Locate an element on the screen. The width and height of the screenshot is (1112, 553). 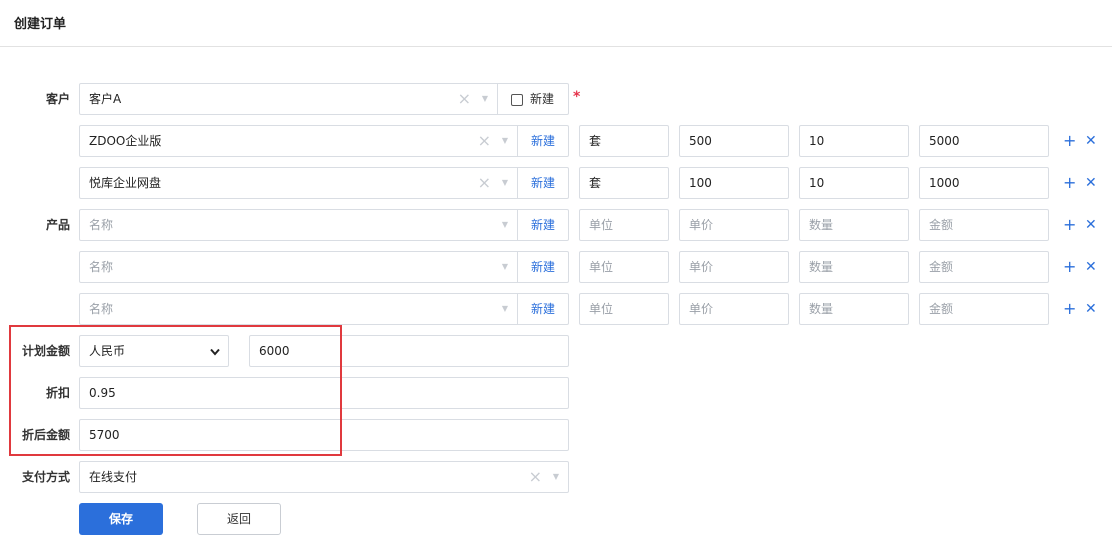
product-price-input: 100 is located at coordinates (734, 183).